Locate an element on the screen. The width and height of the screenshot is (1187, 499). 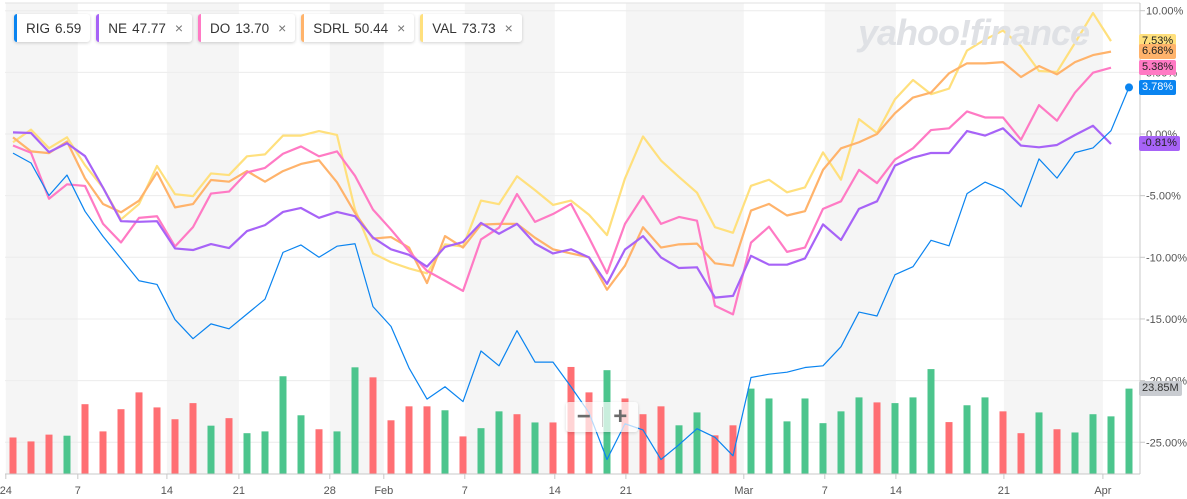
y-tick-label: 10.00% is located at coordinates (1165, 12).